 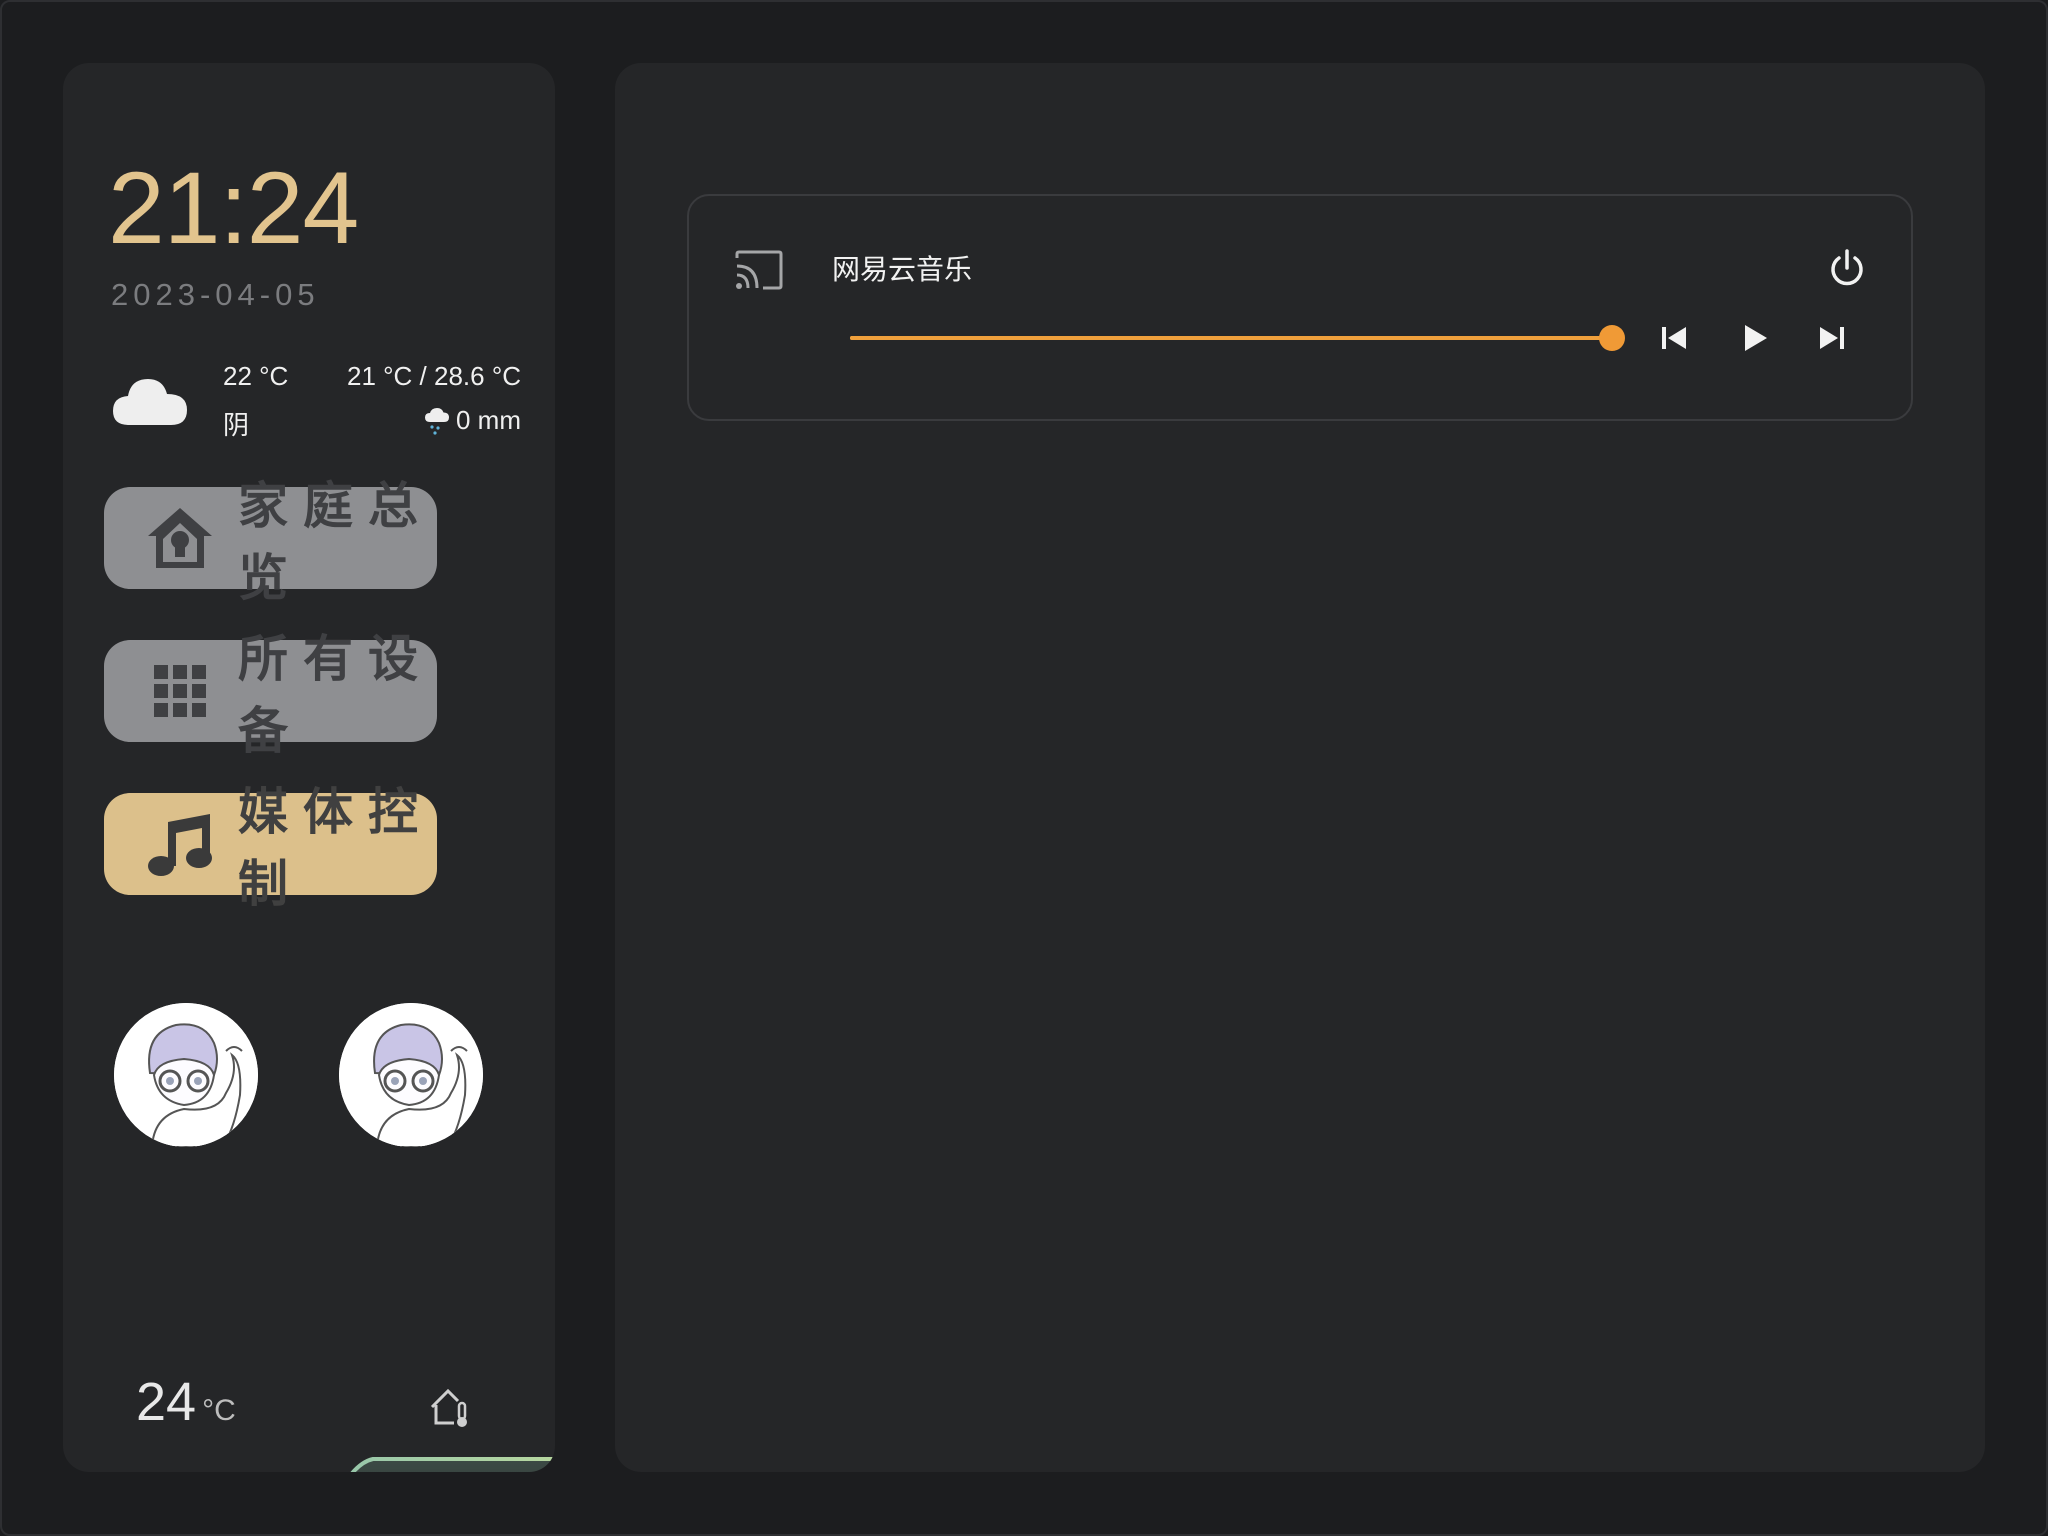 I want to click on nav-home-overview-label: 家庭总览, so click(x=335, y=542).